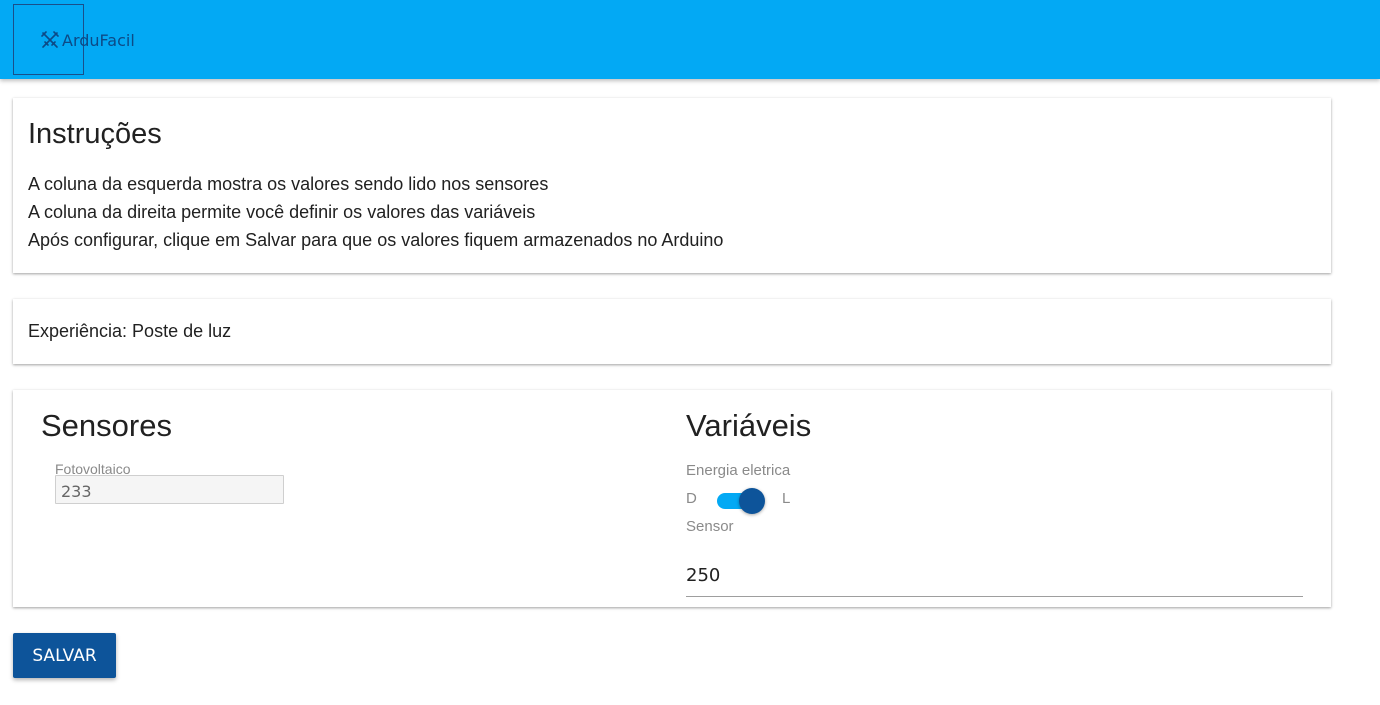  I want to click on logo-text: ArduFacil, so click(98, 40).